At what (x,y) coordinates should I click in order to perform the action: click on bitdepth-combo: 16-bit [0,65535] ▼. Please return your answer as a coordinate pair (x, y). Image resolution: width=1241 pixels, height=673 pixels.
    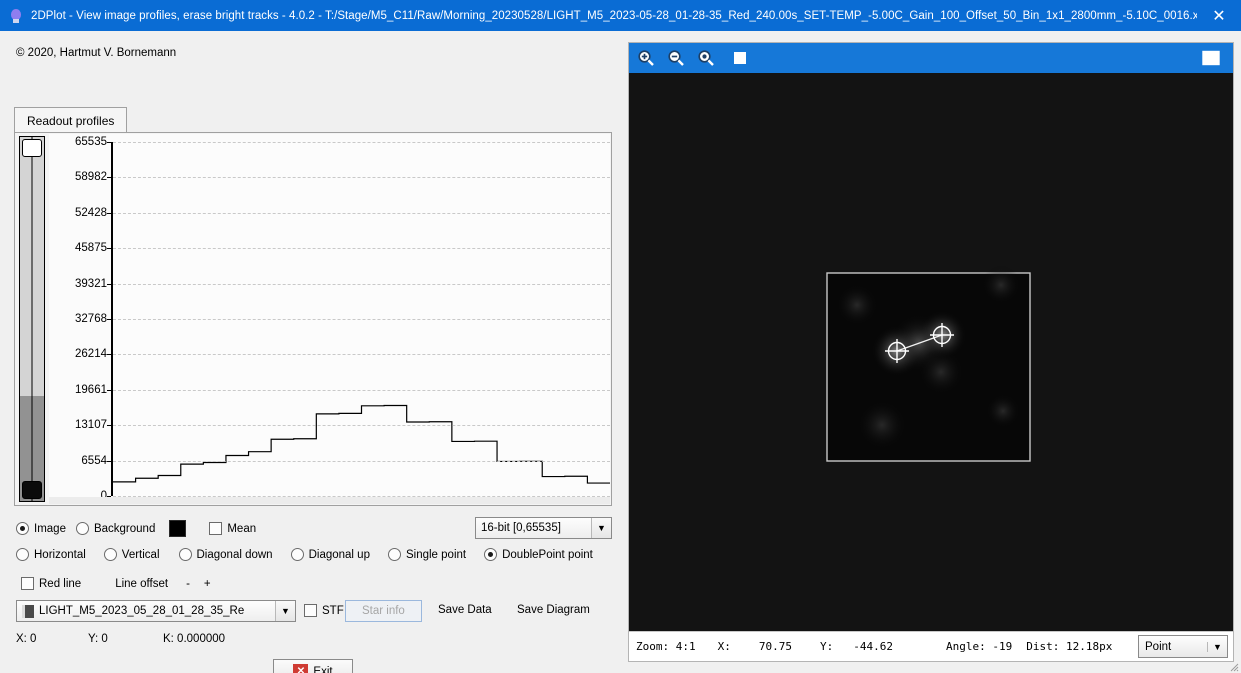
    Looking at the image, I should click on (543, 528).